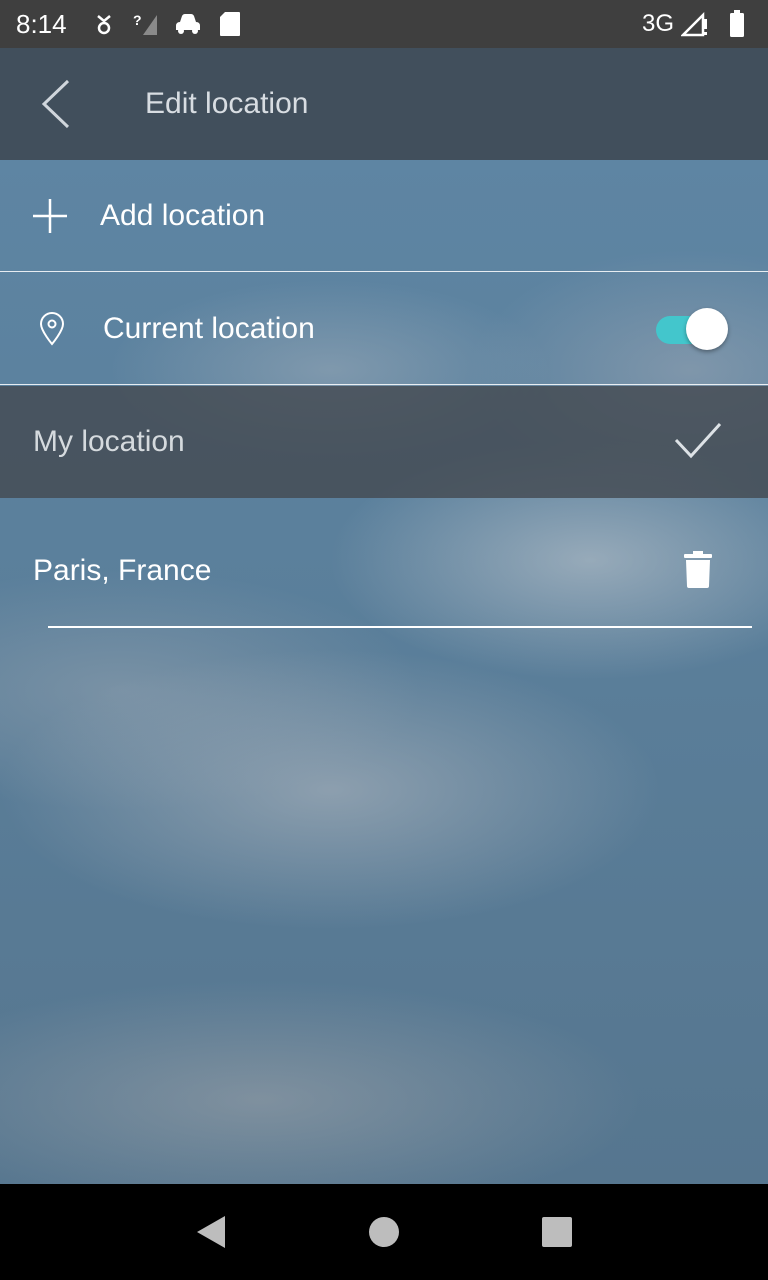  I want to click on sd-card-icon, so click(230, 24).